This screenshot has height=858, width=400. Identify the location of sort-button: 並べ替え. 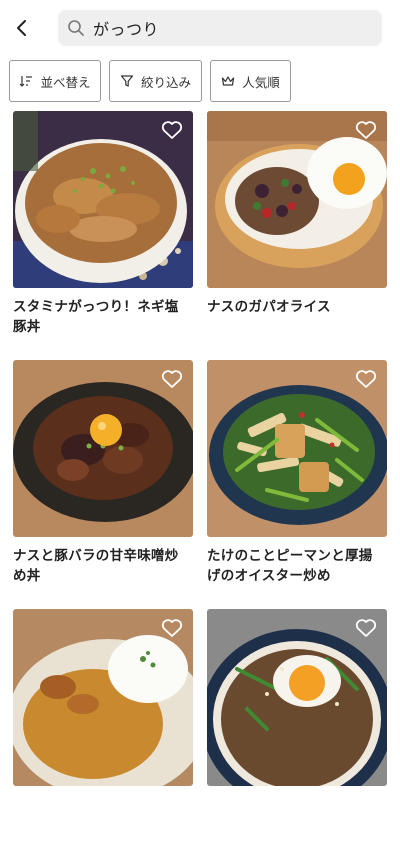
(55, 81).